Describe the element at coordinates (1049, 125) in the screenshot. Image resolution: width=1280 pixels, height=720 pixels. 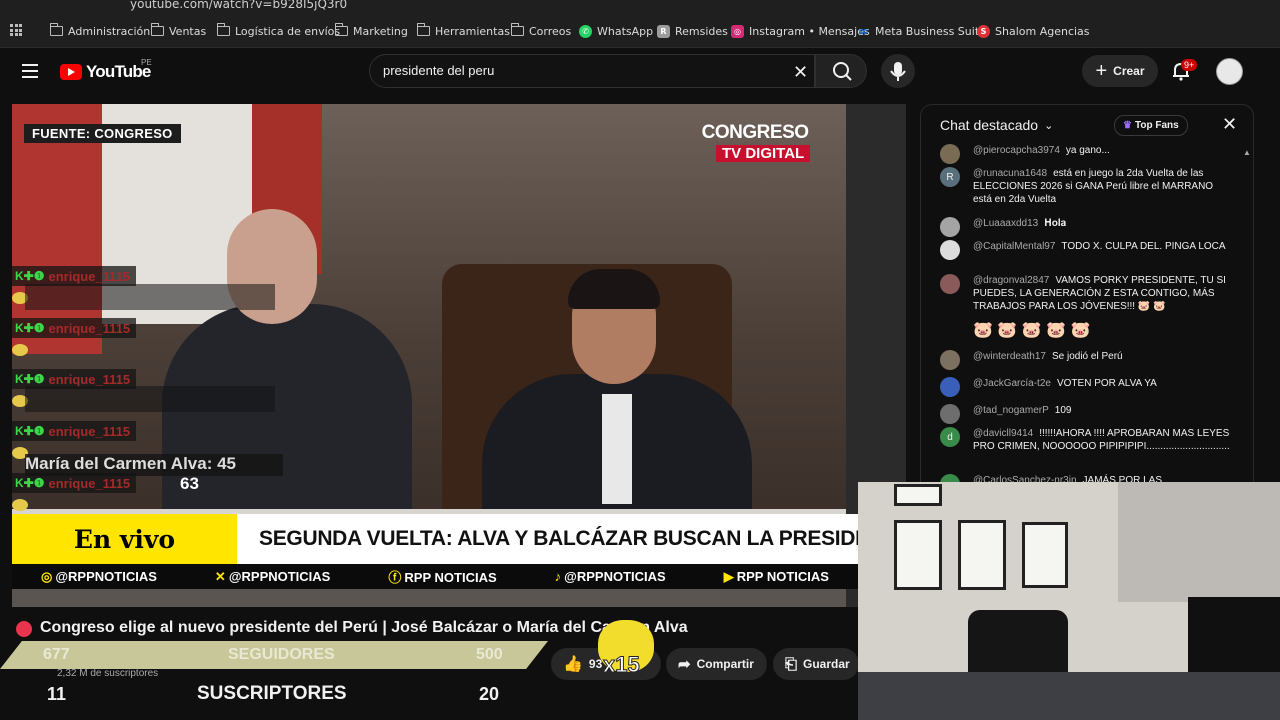
I see `chevron-down-icon: ⌄` at that location.